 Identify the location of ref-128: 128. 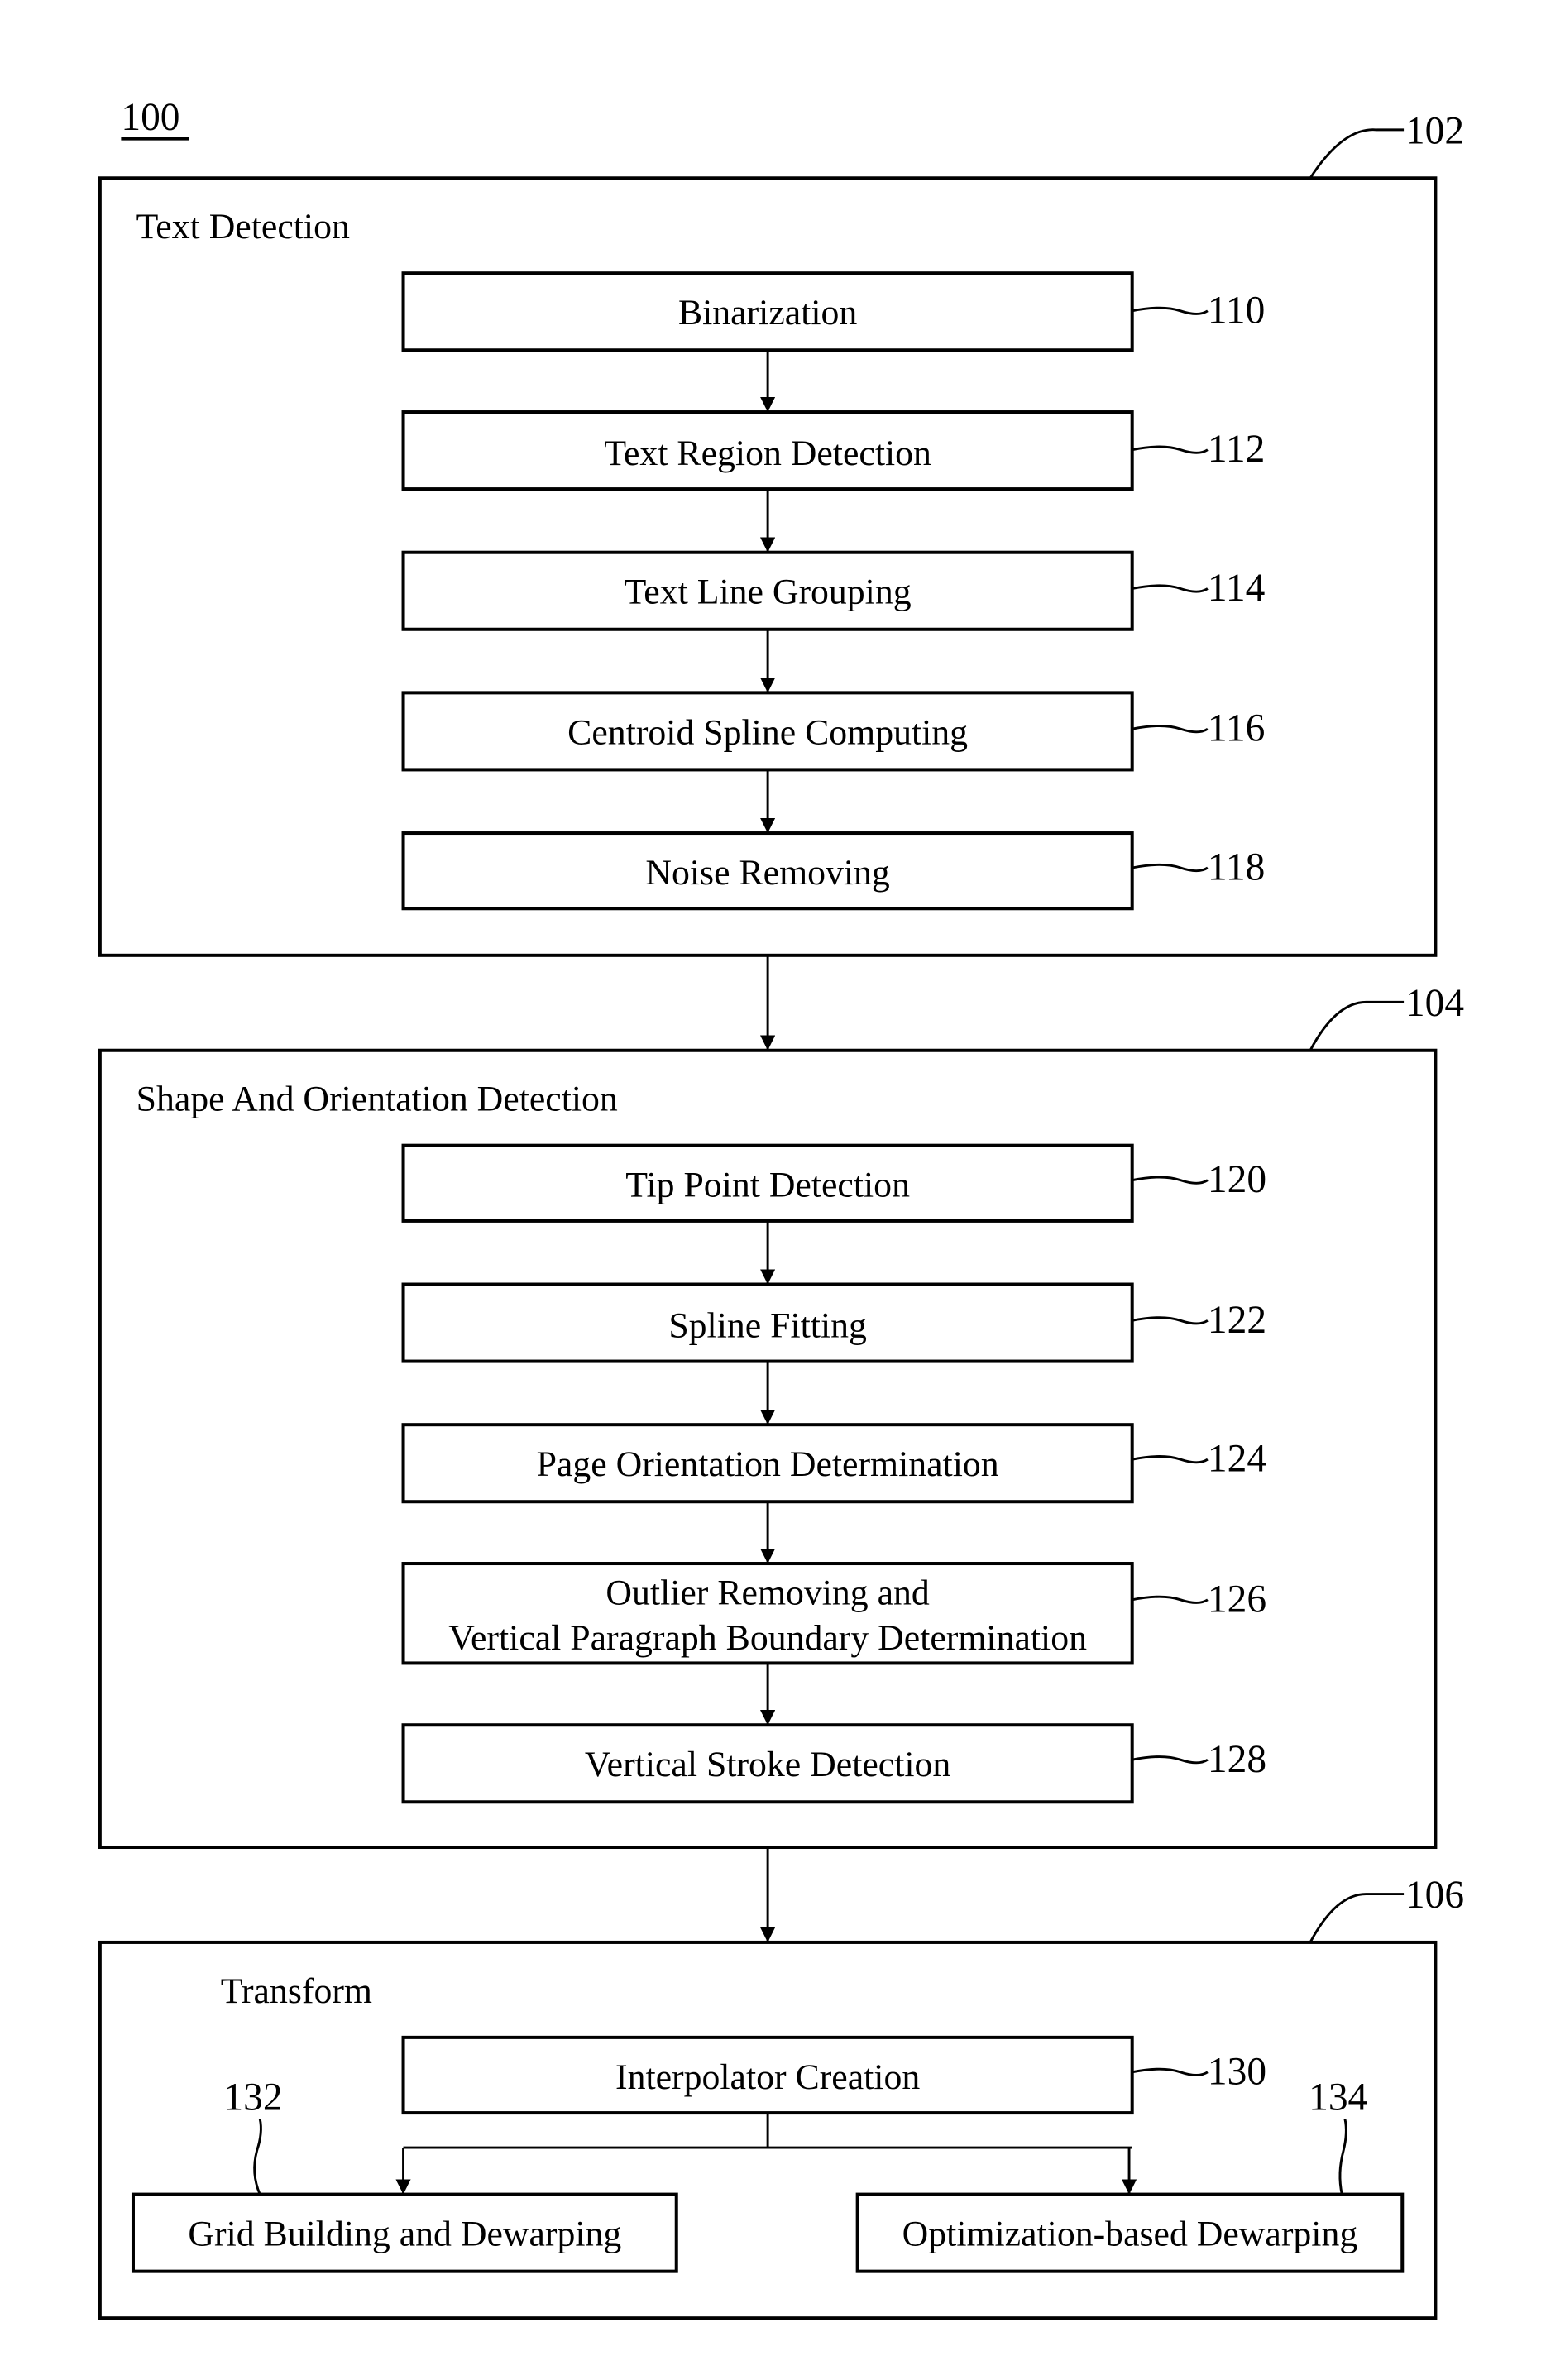
(1237, 1759).